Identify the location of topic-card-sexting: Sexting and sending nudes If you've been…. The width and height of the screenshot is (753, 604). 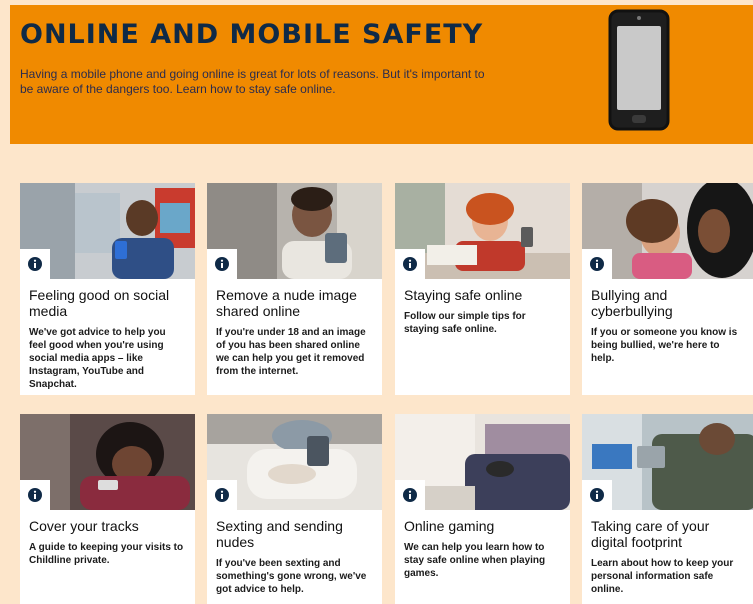
(294, 509).